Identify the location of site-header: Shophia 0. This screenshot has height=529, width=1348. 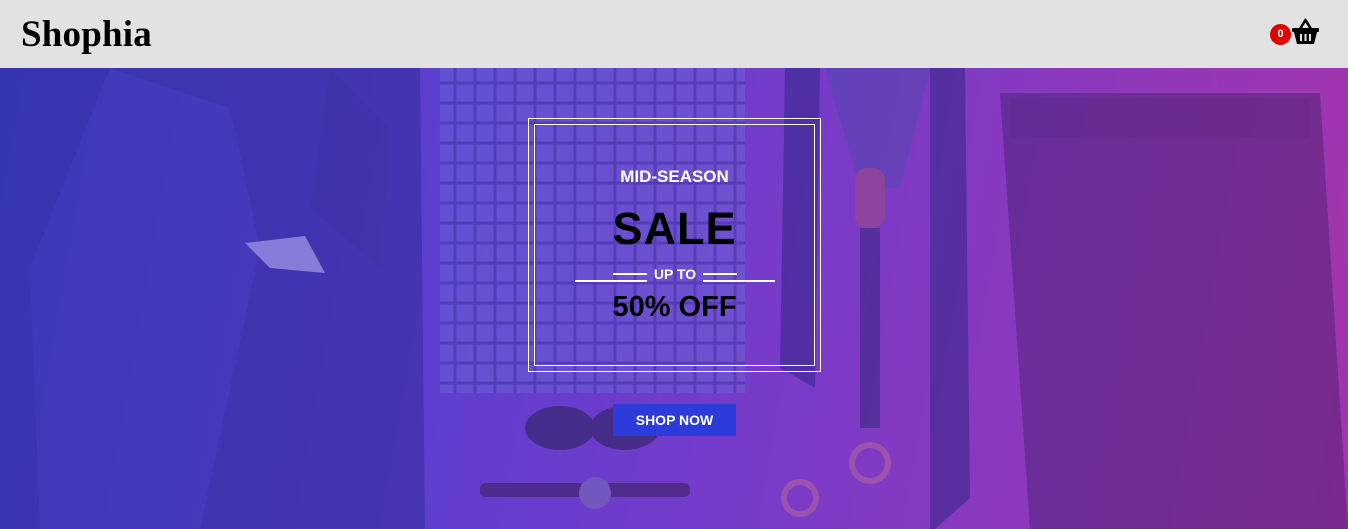
(674, 34).